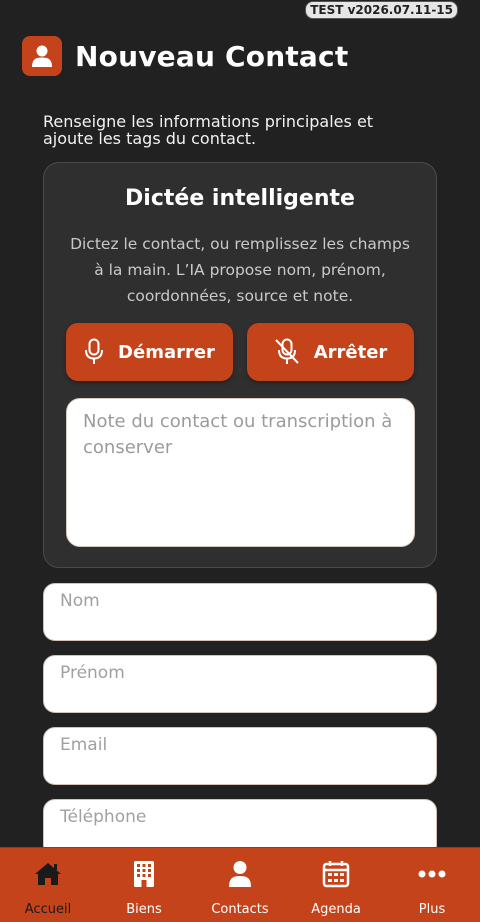  I want to click on start-button-label: Démarrer, so click(166, 352).